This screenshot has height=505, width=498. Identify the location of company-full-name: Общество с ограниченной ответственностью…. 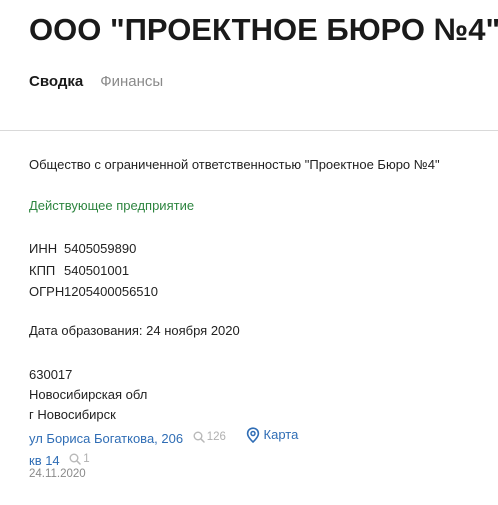
(234, 164).